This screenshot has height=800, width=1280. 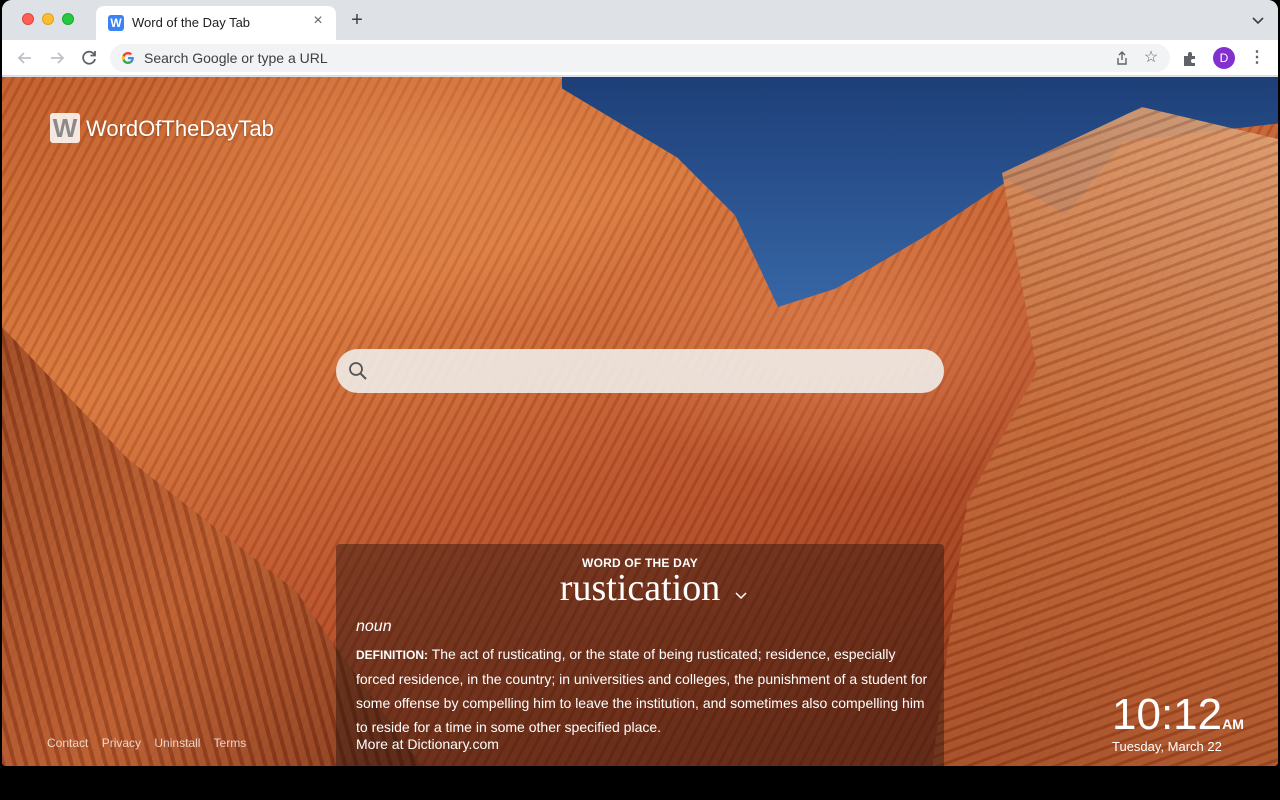 I want to click on forward-arrow-icon, so click(x=57, y=58).